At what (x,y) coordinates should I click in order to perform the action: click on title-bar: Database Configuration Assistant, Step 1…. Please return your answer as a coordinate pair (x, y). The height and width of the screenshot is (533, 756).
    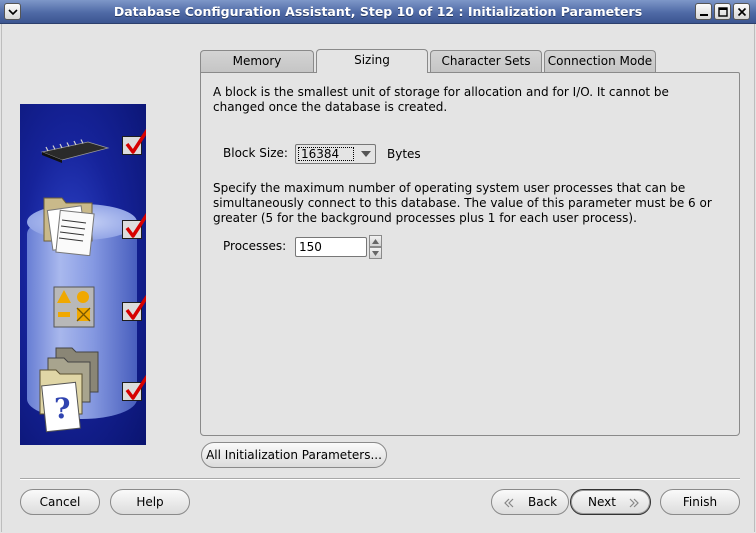
    Looking at the image, I should click on (378, 12).